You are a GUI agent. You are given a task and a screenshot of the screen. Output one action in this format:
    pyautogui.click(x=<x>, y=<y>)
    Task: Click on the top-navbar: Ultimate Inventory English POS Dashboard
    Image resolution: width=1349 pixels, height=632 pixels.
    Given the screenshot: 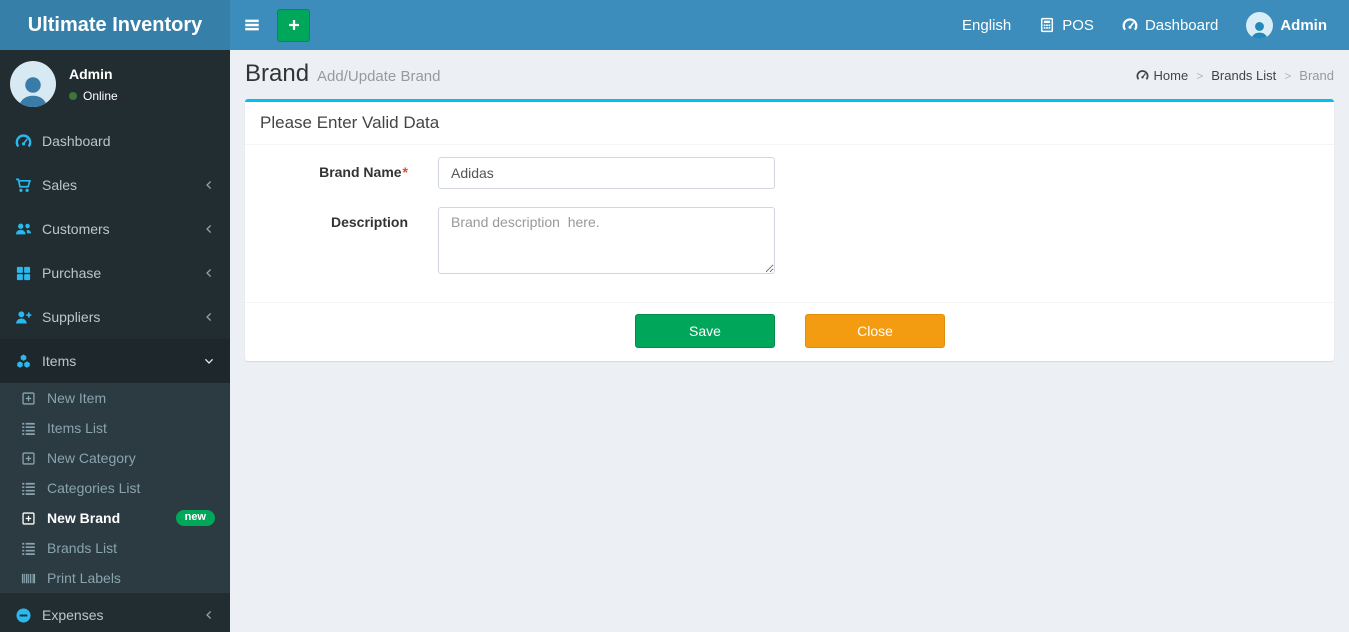 What is the action you would take?
    pyautogui.click(x=674, y=25)
    